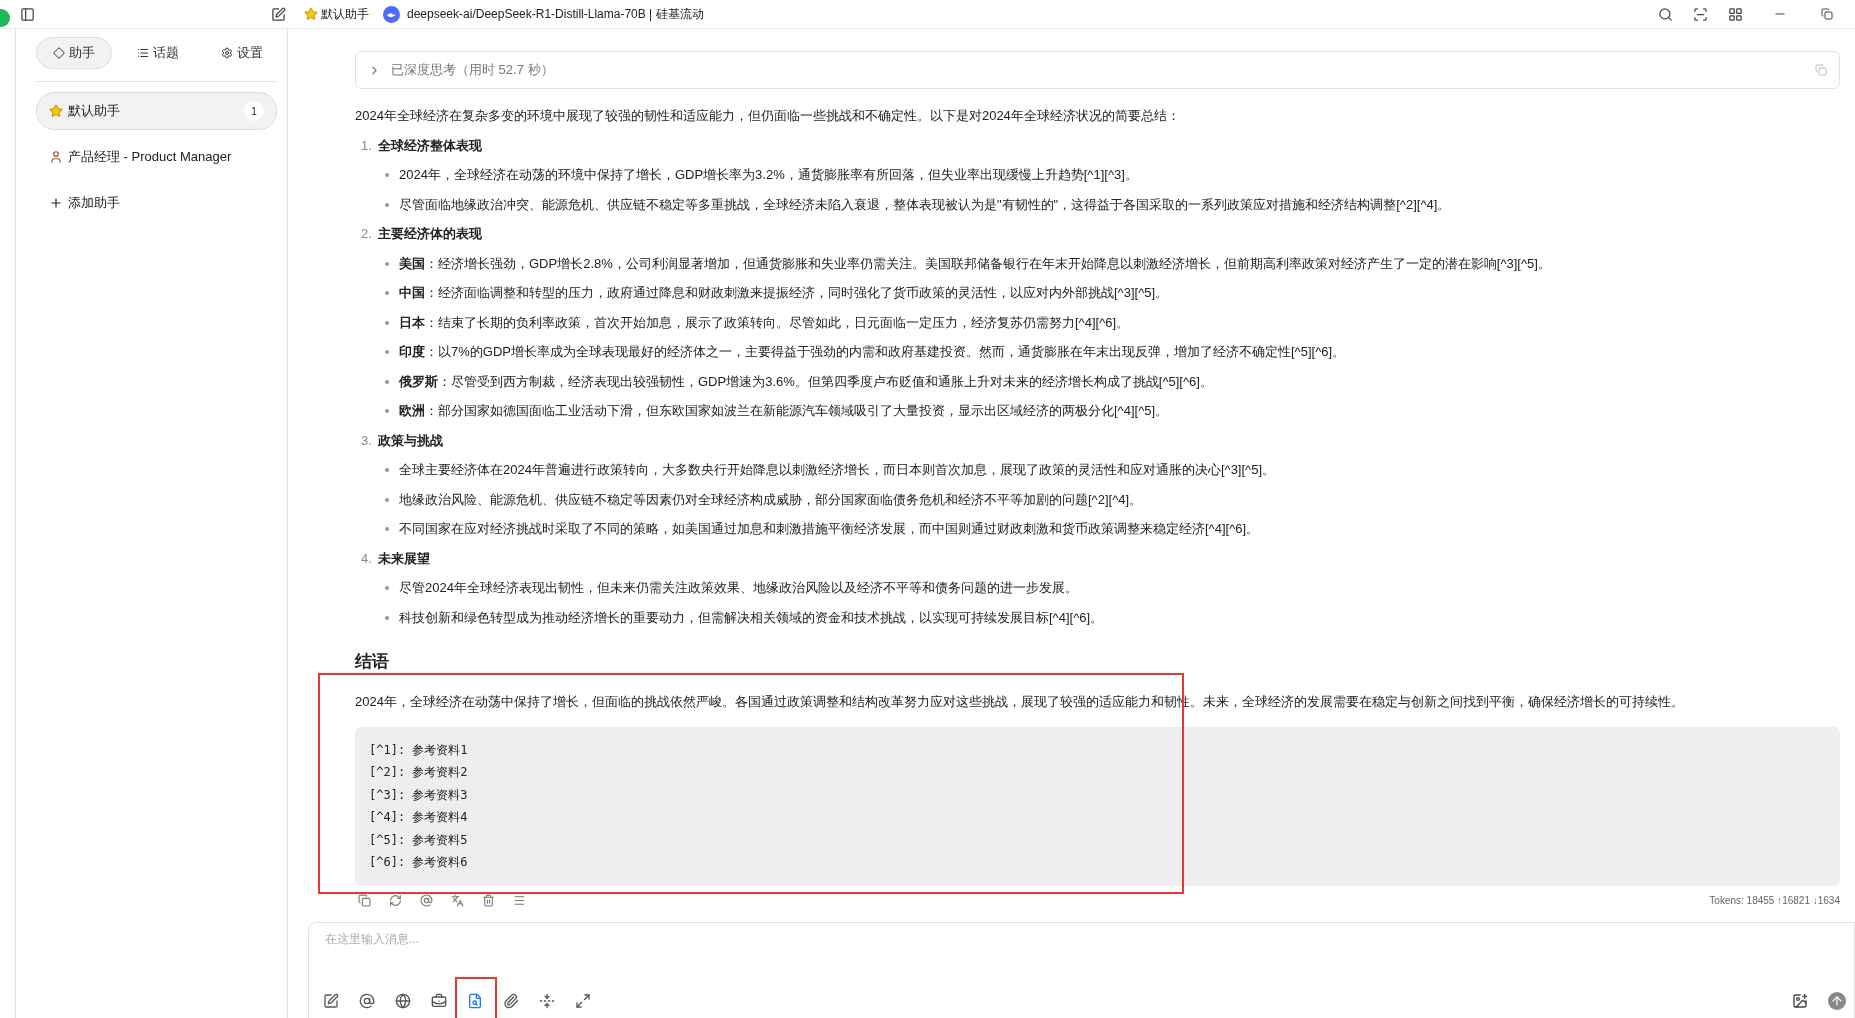 The image size is (1855, 1018). What do you see at coordinates (254, 111) in the screenshot?
I see `count-badge: 1` at bounding box center [254, 111].